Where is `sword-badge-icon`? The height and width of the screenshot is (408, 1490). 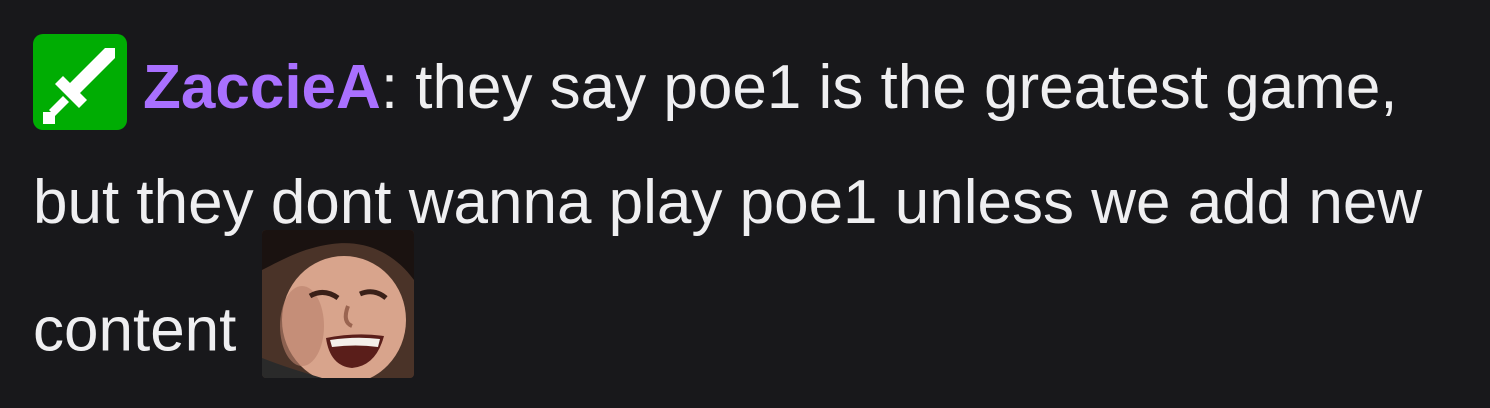 sword-badge-icon is located at coordinates (80, 81).